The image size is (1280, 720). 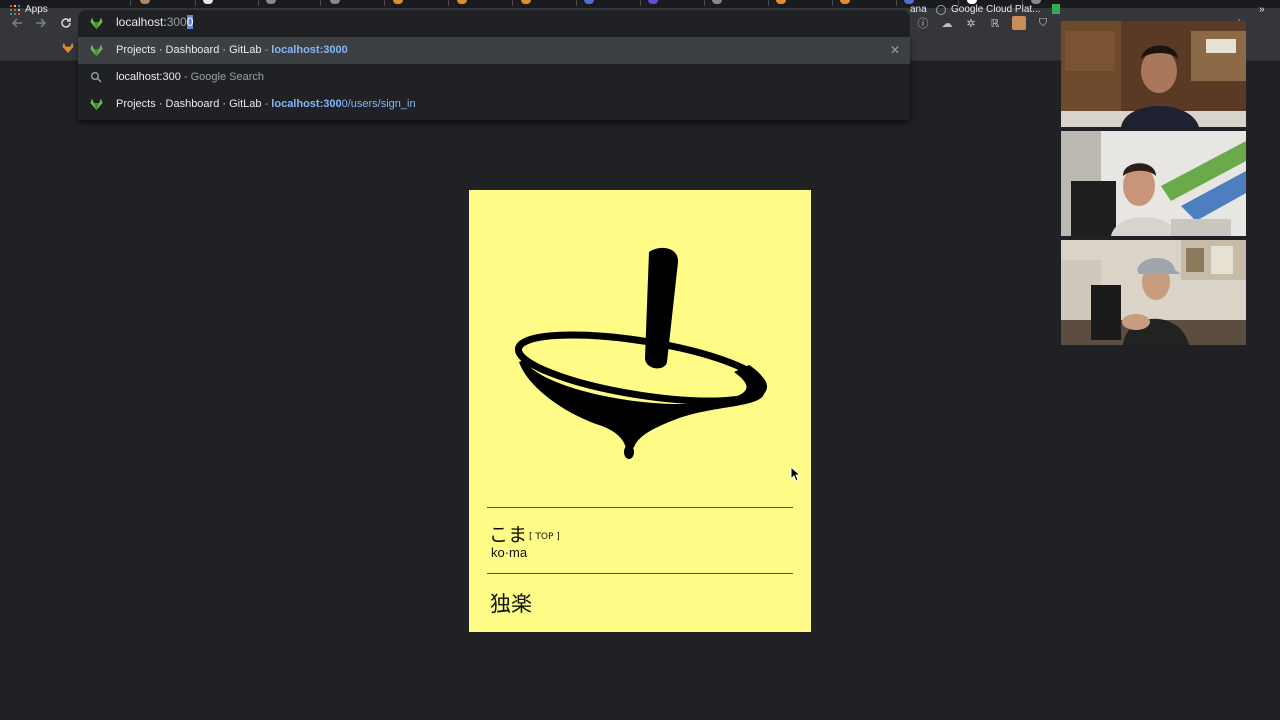 What do you see at coordinates (494, 23) in the screenshot?
I see `address-bar: localhost:3000` at bounding box center [494, 23].